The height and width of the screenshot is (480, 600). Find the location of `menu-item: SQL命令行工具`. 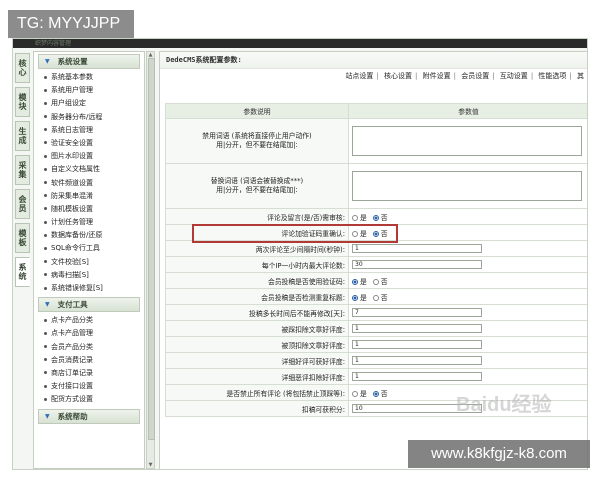

menu-item: SQL命令行工具 is located at coordinates (89, 248).